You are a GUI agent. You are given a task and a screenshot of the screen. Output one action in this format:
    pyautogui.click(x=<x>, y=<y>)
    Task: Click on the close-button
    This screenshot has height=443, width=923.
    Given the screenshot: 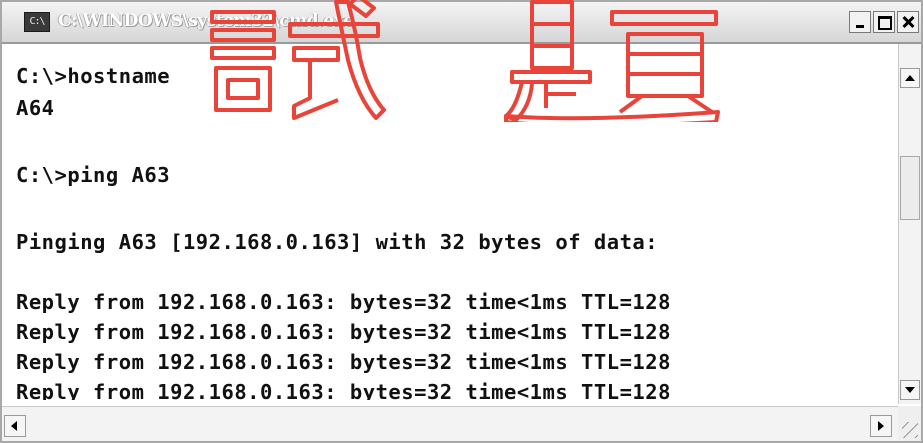 What is the action you would take?
    pyautogui.click(x=908, y=22)
    